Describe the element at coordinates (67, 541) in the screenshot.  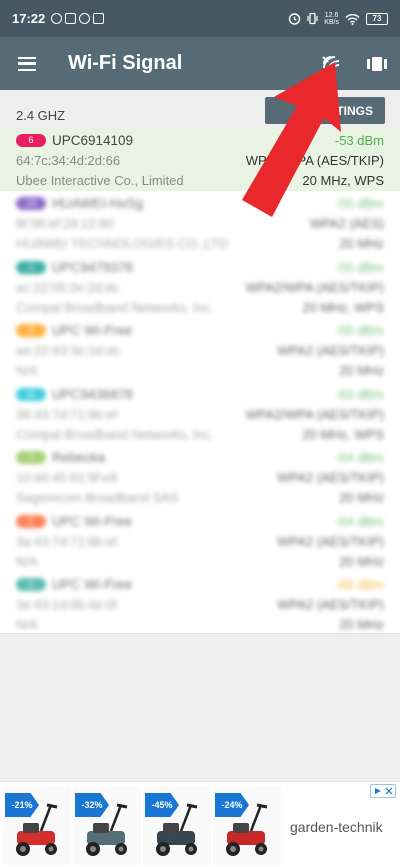
I see `network-bssid: 3a:43:7d:71:8b:ef` at that location.